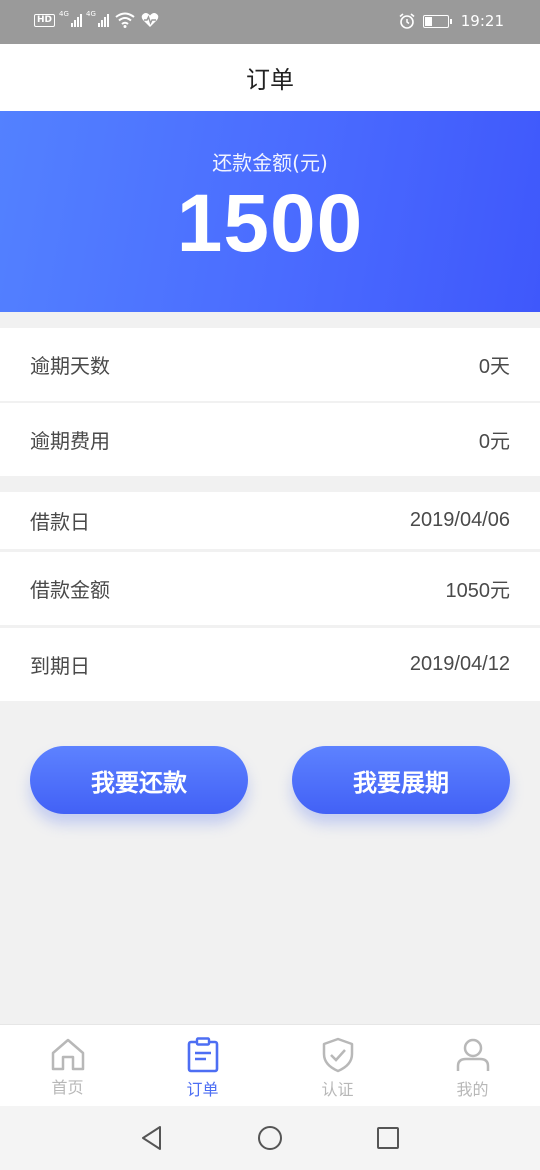 This screenshot has height=1170, width=540. I want to click on user-icon, so click(472, 1054).